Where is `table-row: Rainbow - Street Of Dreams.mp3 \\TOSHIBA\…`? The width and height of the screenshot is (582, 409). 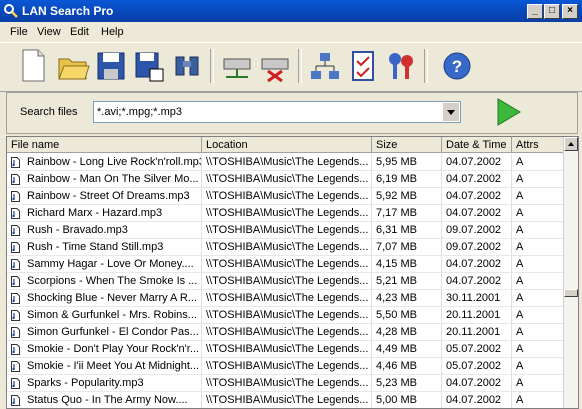
table-row: Rainbow - Street Of Dreams.mp3 \\TOSHIBA\… is located at coordinates (285, 196).